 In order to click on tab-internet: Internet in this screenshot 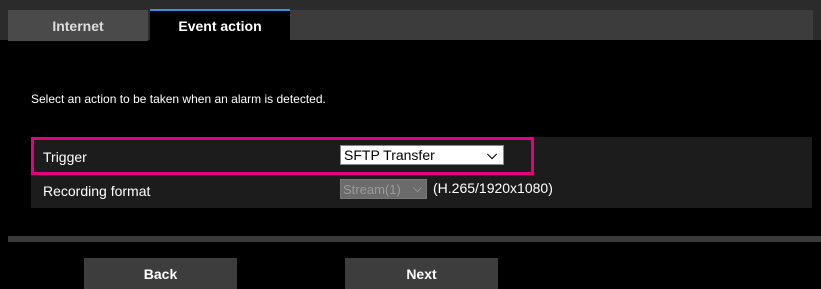, I will do `click(78, 25)`.